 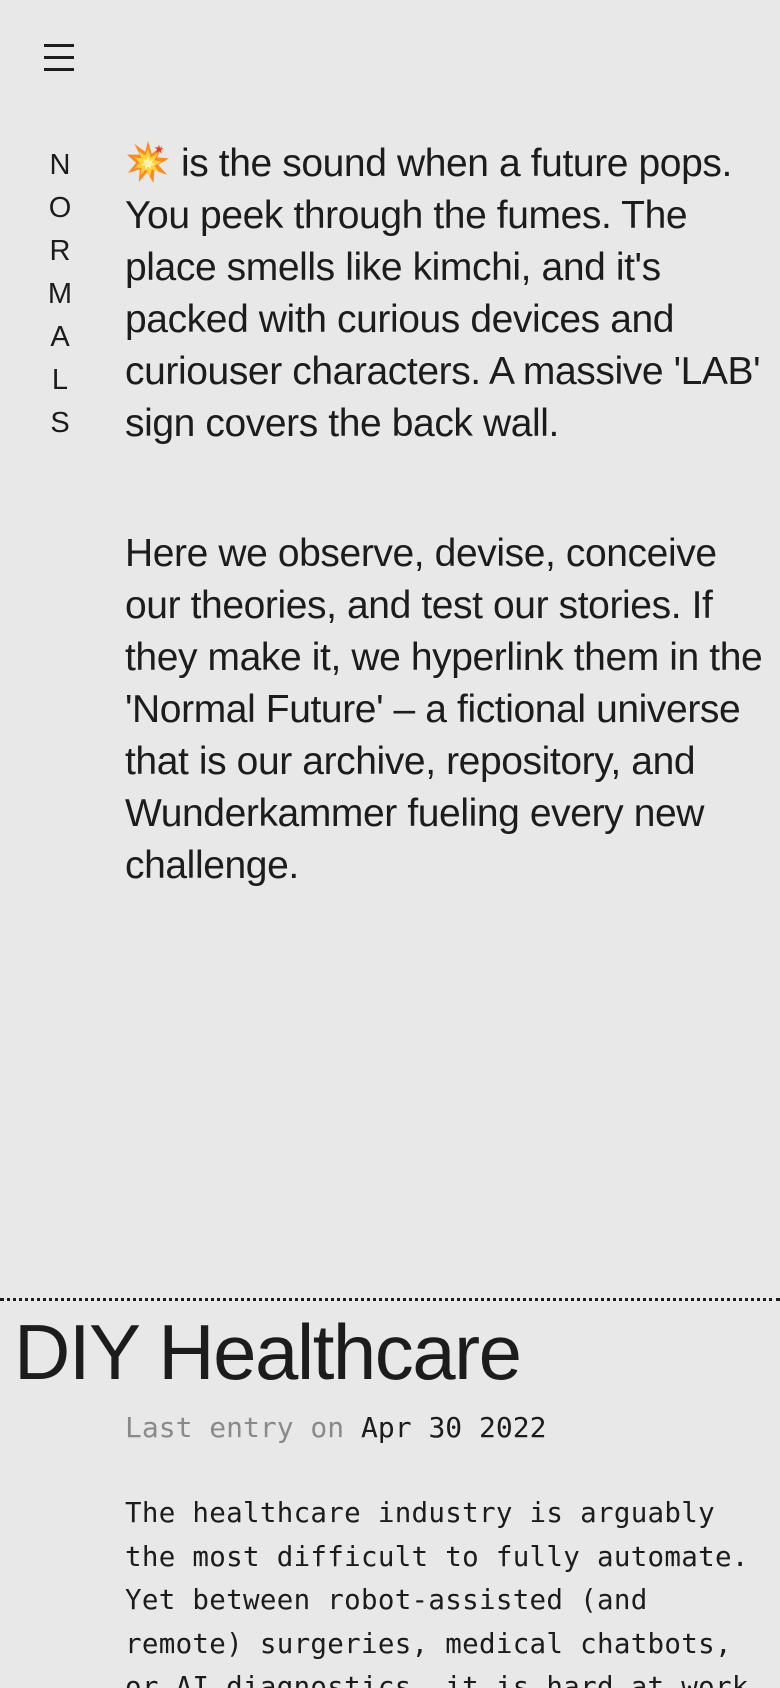 What do you see at coordinates (60, 380) in the screenshot?
I see `brand-letter: L` at bounding box center [60, 380].